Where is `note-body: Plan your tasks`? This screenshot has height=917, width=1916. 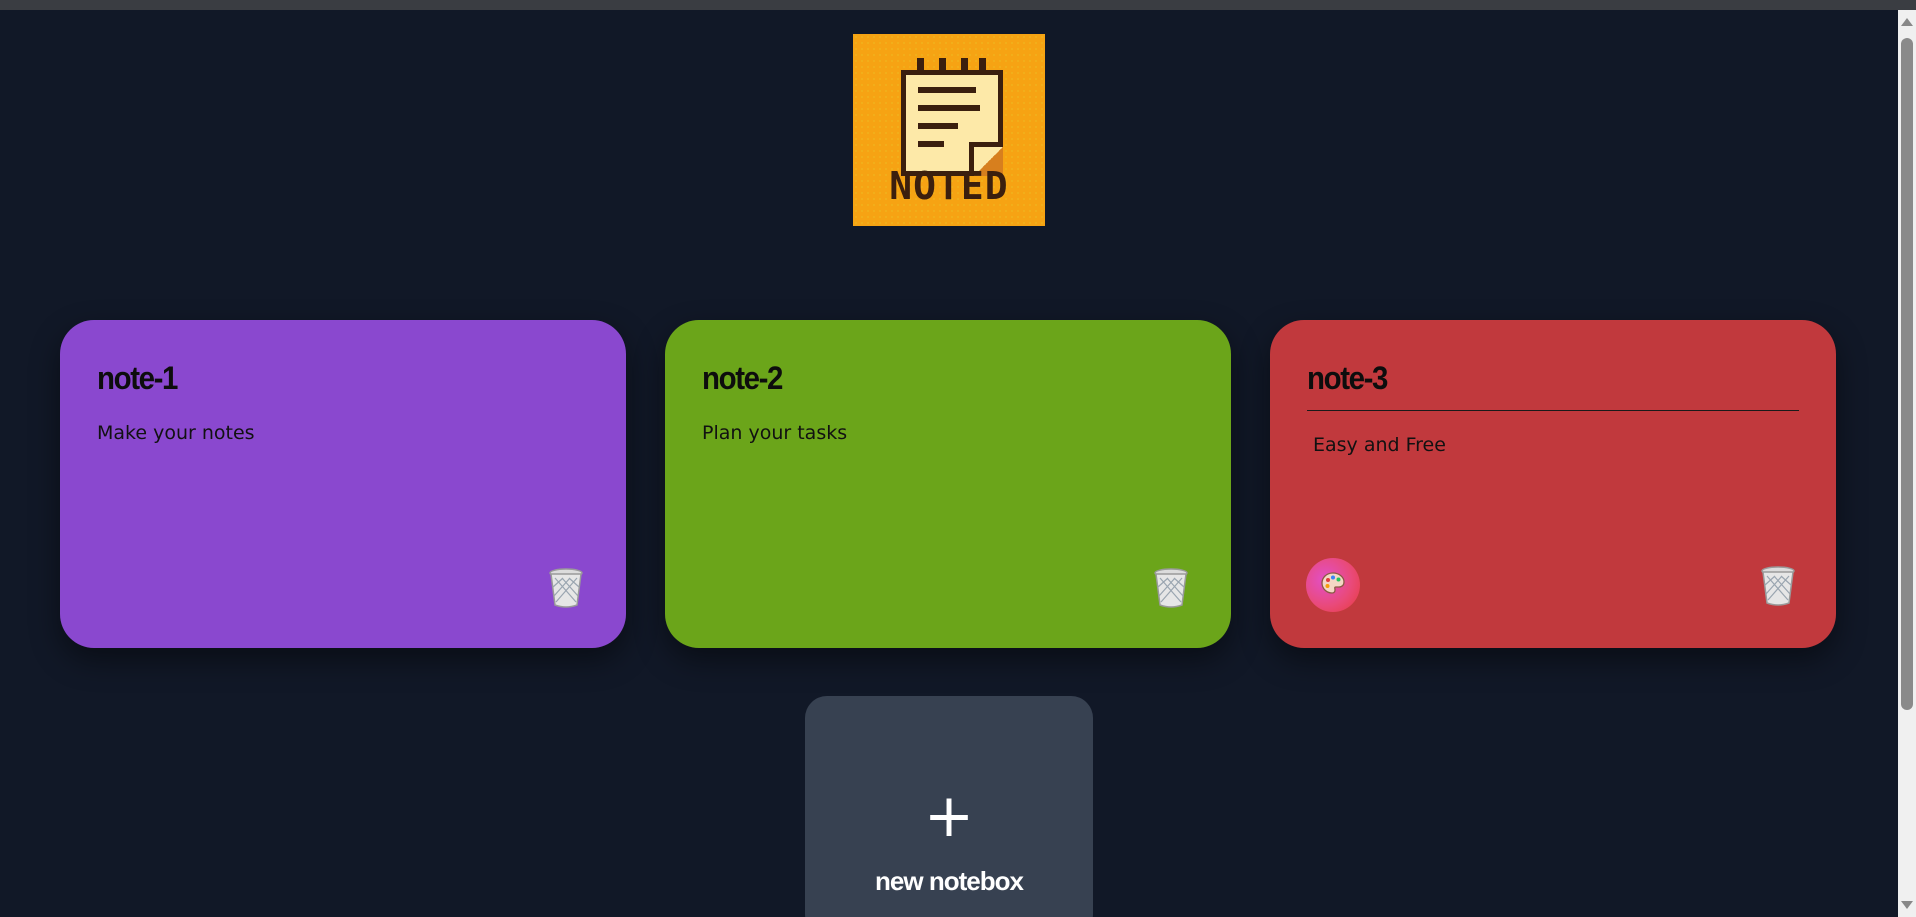 note-body: Plan your tasks is located at coordinates (774, 433).